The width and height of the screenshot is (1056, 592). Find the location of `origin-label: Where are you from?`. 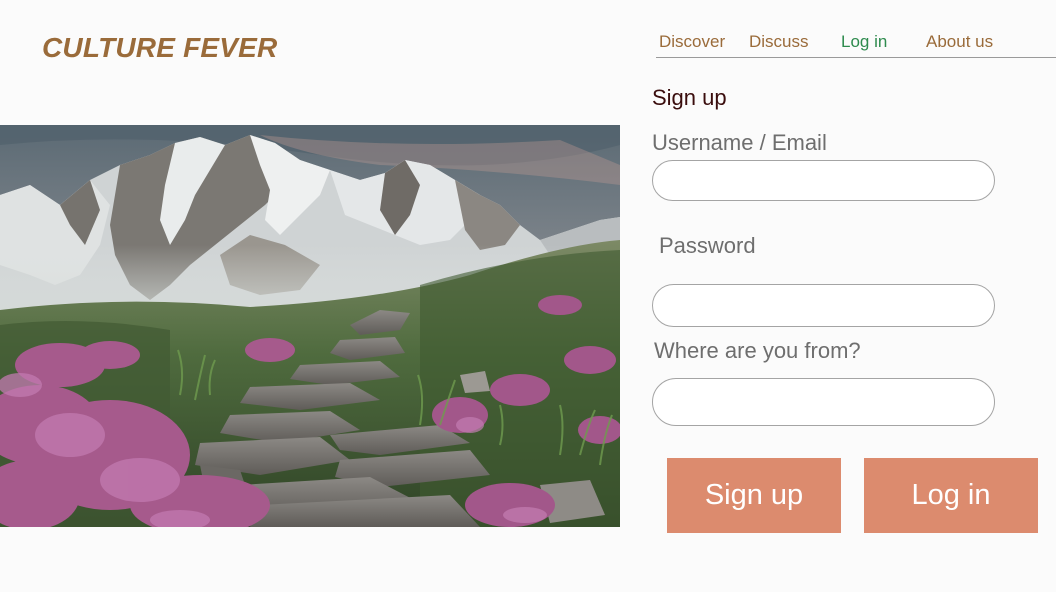

origin-label: Where are you from? is located at coordinates (757, 350).